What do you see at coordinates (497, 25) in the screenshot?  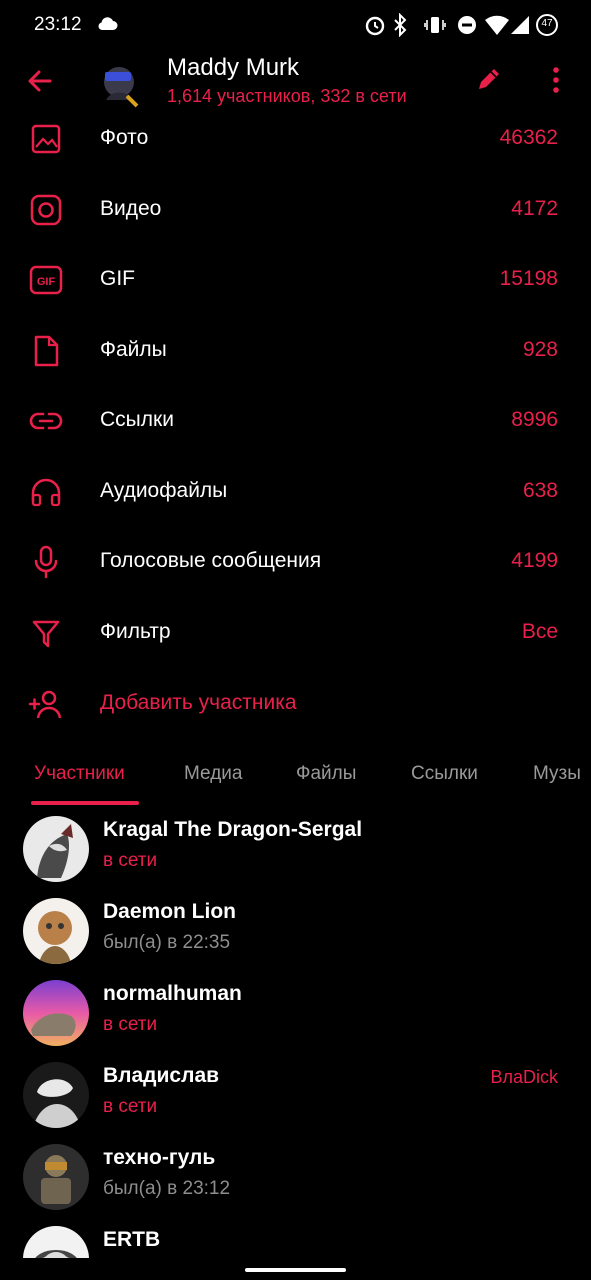 I see `wifi-icon` at bounding box center [497, 25].